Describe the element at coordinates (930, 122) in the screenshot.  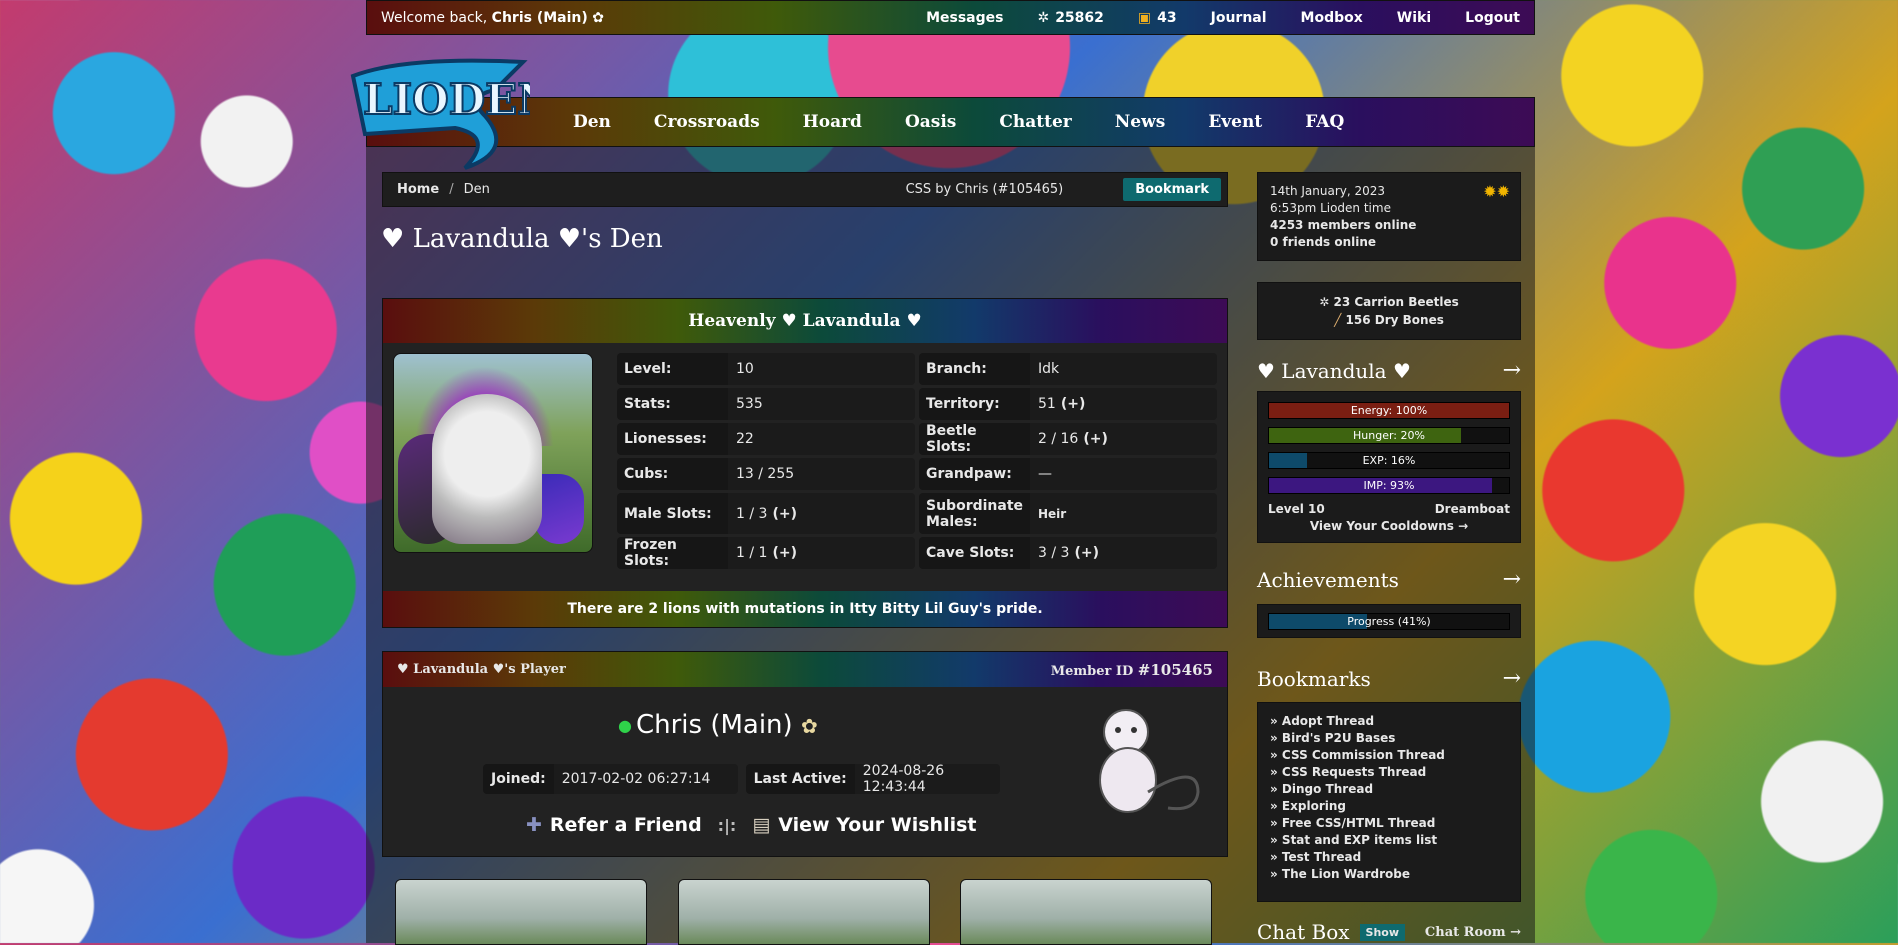
I see `nav-item-oasis: Oasis` at that location.